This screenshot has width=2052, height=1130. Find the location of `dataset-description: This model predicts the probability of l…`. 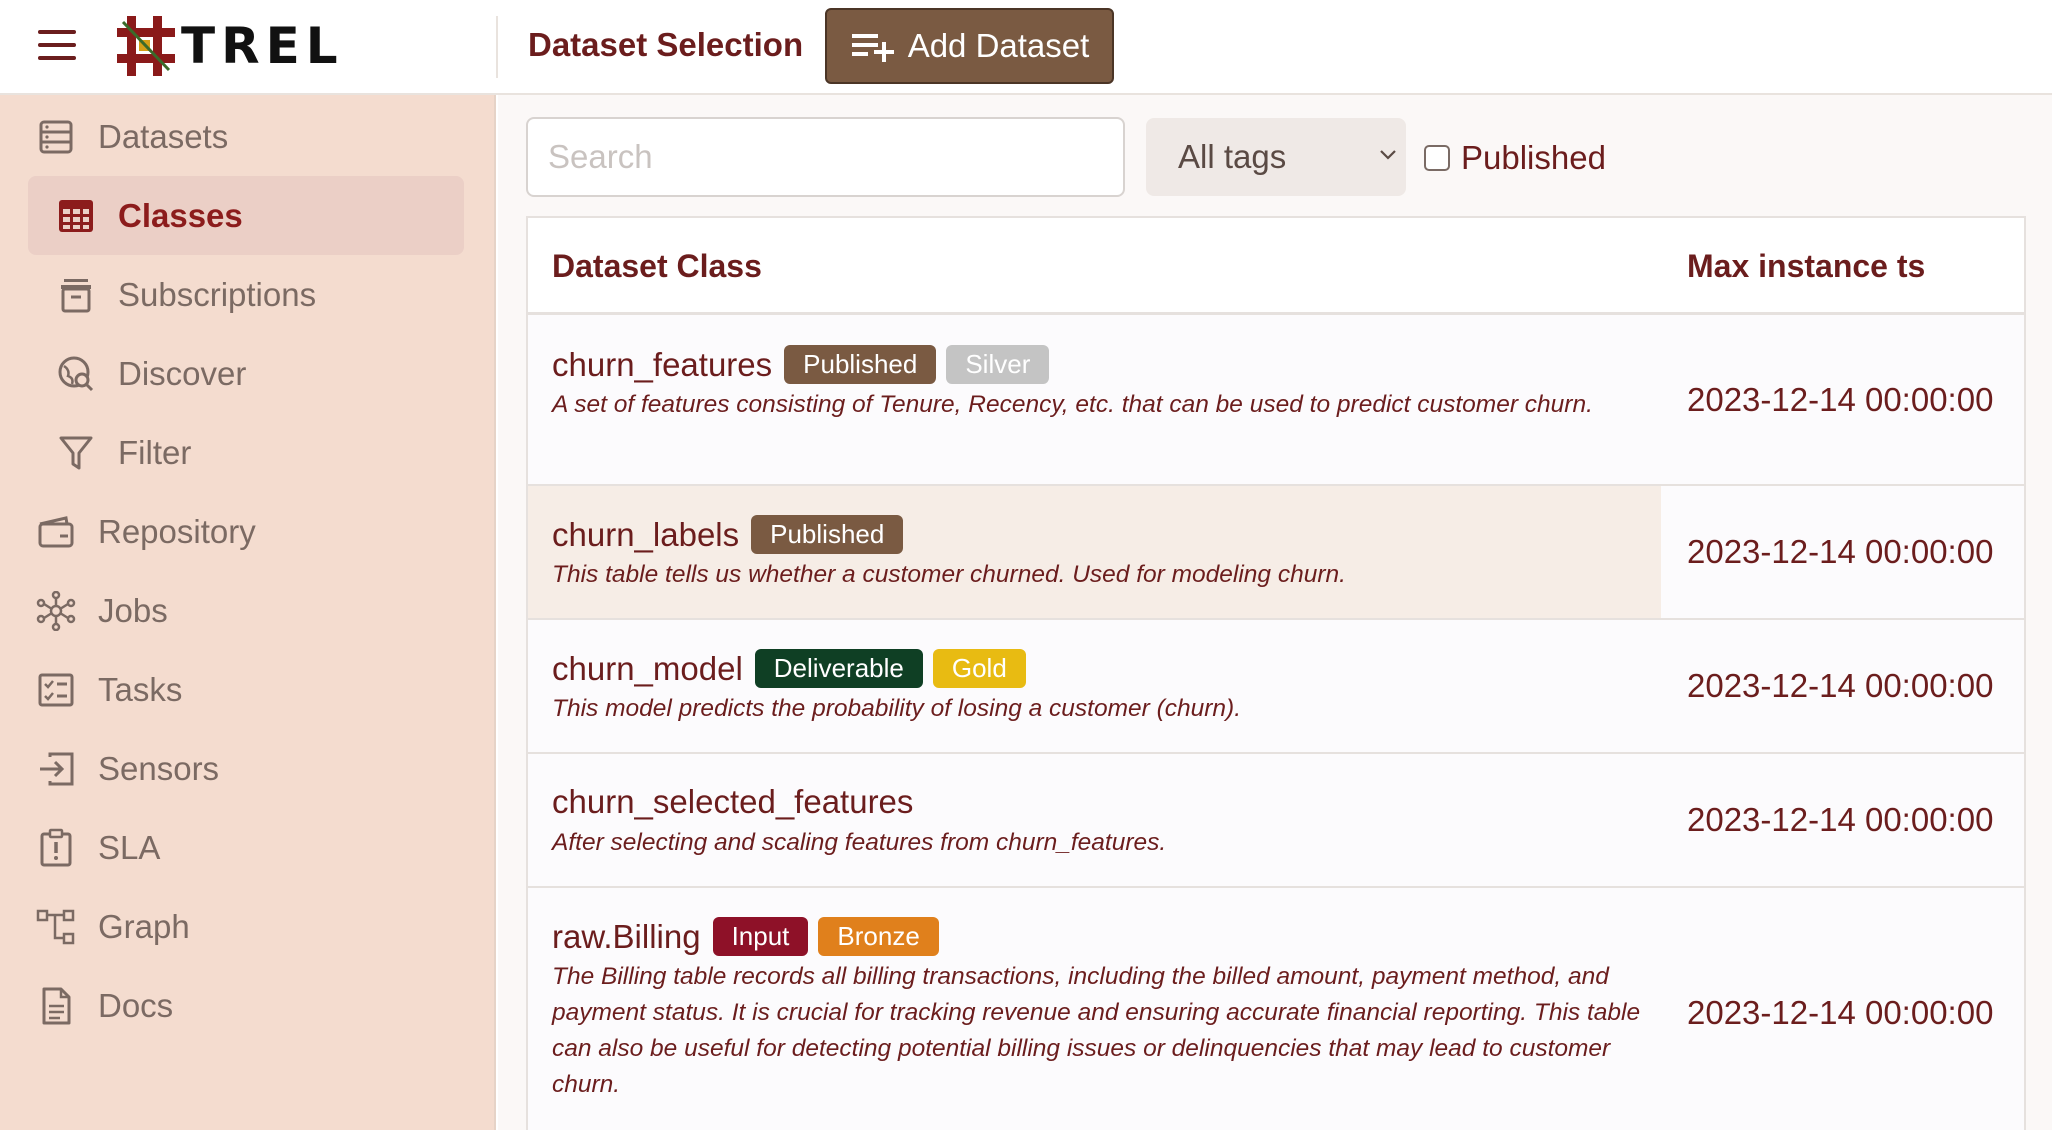

dataset-description: This model predicts the probability of l… is located at coordinates (897, 708).